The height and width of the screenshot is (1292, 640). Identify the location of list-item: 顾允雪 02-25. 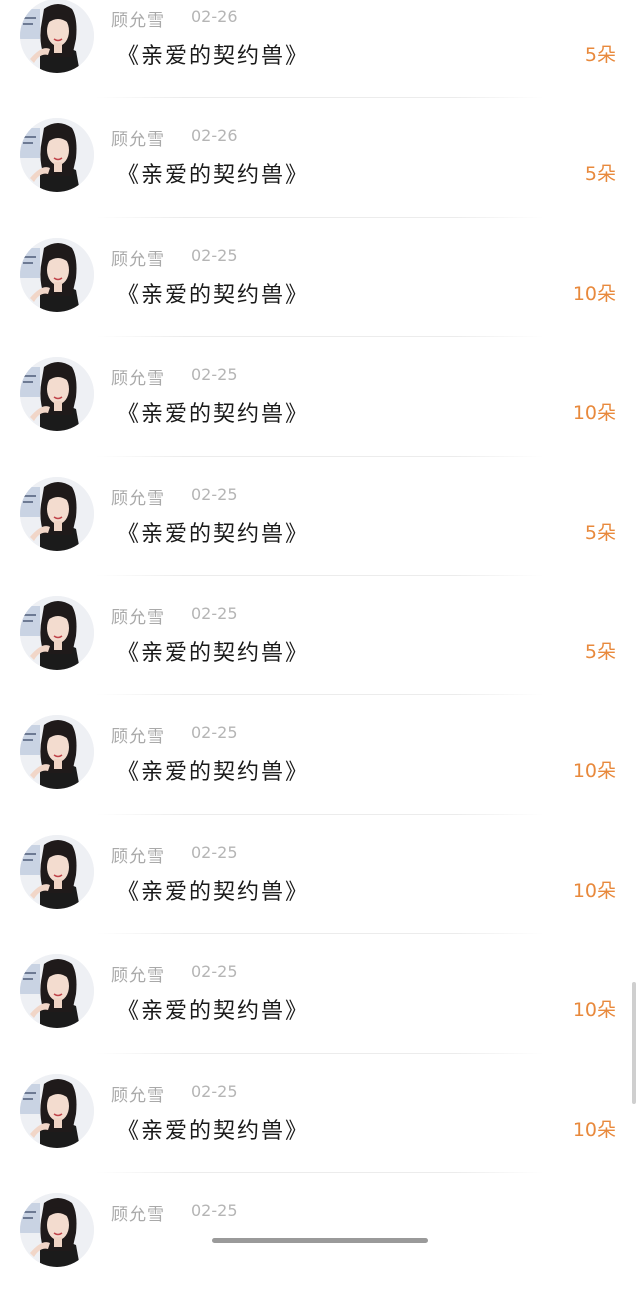
(320, 1232).